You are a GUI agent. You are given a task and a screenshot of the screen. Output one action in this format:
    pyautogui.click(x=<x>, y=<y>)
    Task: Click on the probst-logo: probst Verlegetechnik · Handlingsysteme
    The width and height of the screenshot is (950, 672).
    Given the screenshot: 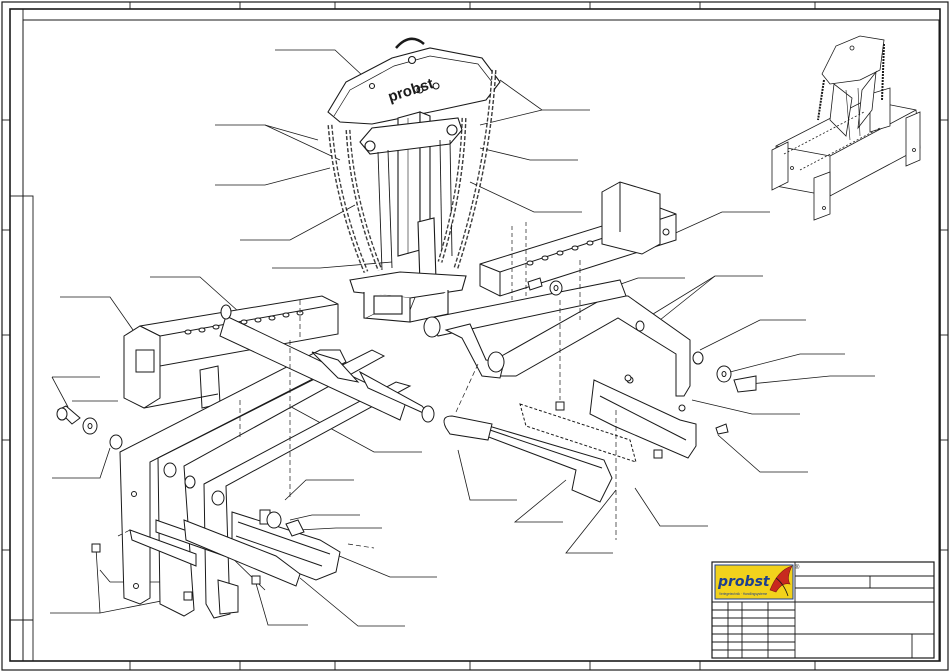 What is the action you would take?
    pyautogui.click(x=754, y=582)
    